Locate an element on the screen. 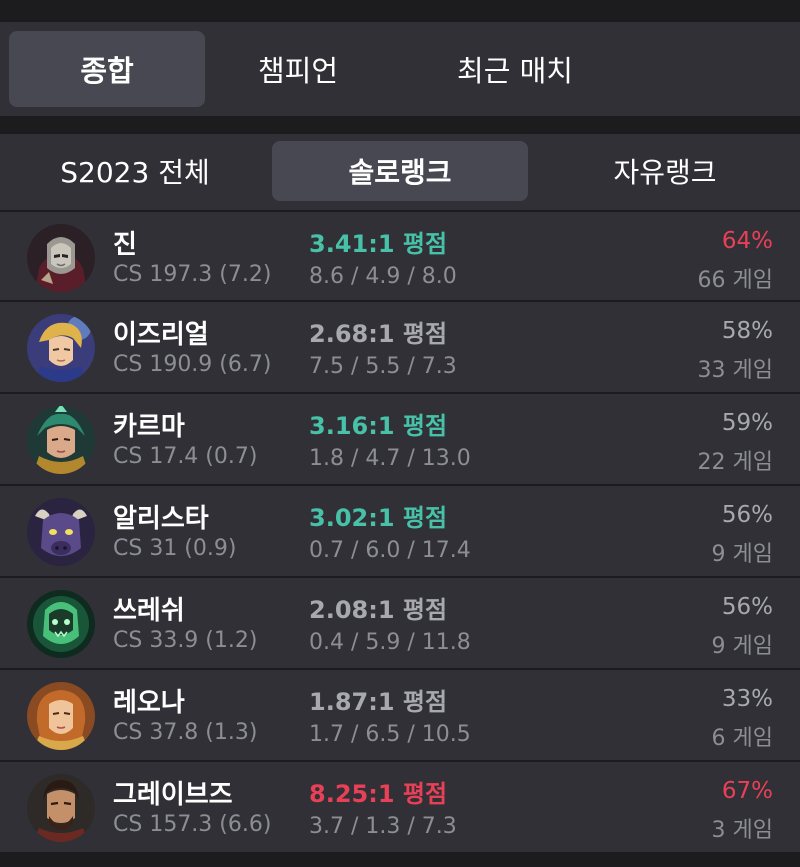 The width and height of the screenshot is (800, 867). games-played: 22 게임 is located at coordinates (735, 462).